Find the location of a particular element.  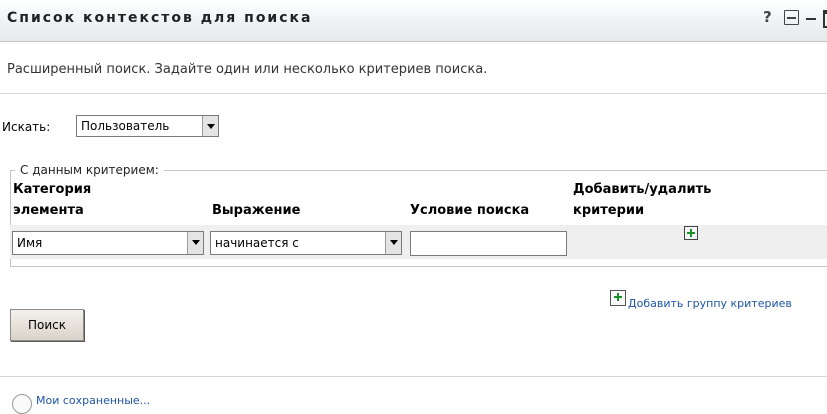

help-icon: ? is located at coordinates (767, 17).